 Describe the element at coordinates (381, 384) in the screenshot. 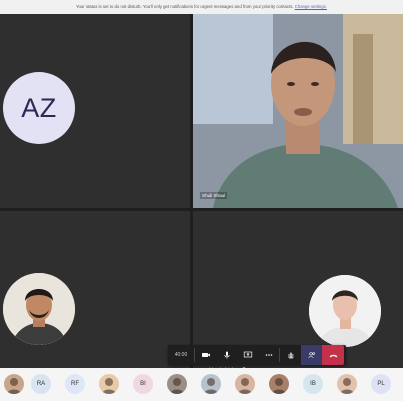

I see `participant-initials-avatar: PL` at that location.